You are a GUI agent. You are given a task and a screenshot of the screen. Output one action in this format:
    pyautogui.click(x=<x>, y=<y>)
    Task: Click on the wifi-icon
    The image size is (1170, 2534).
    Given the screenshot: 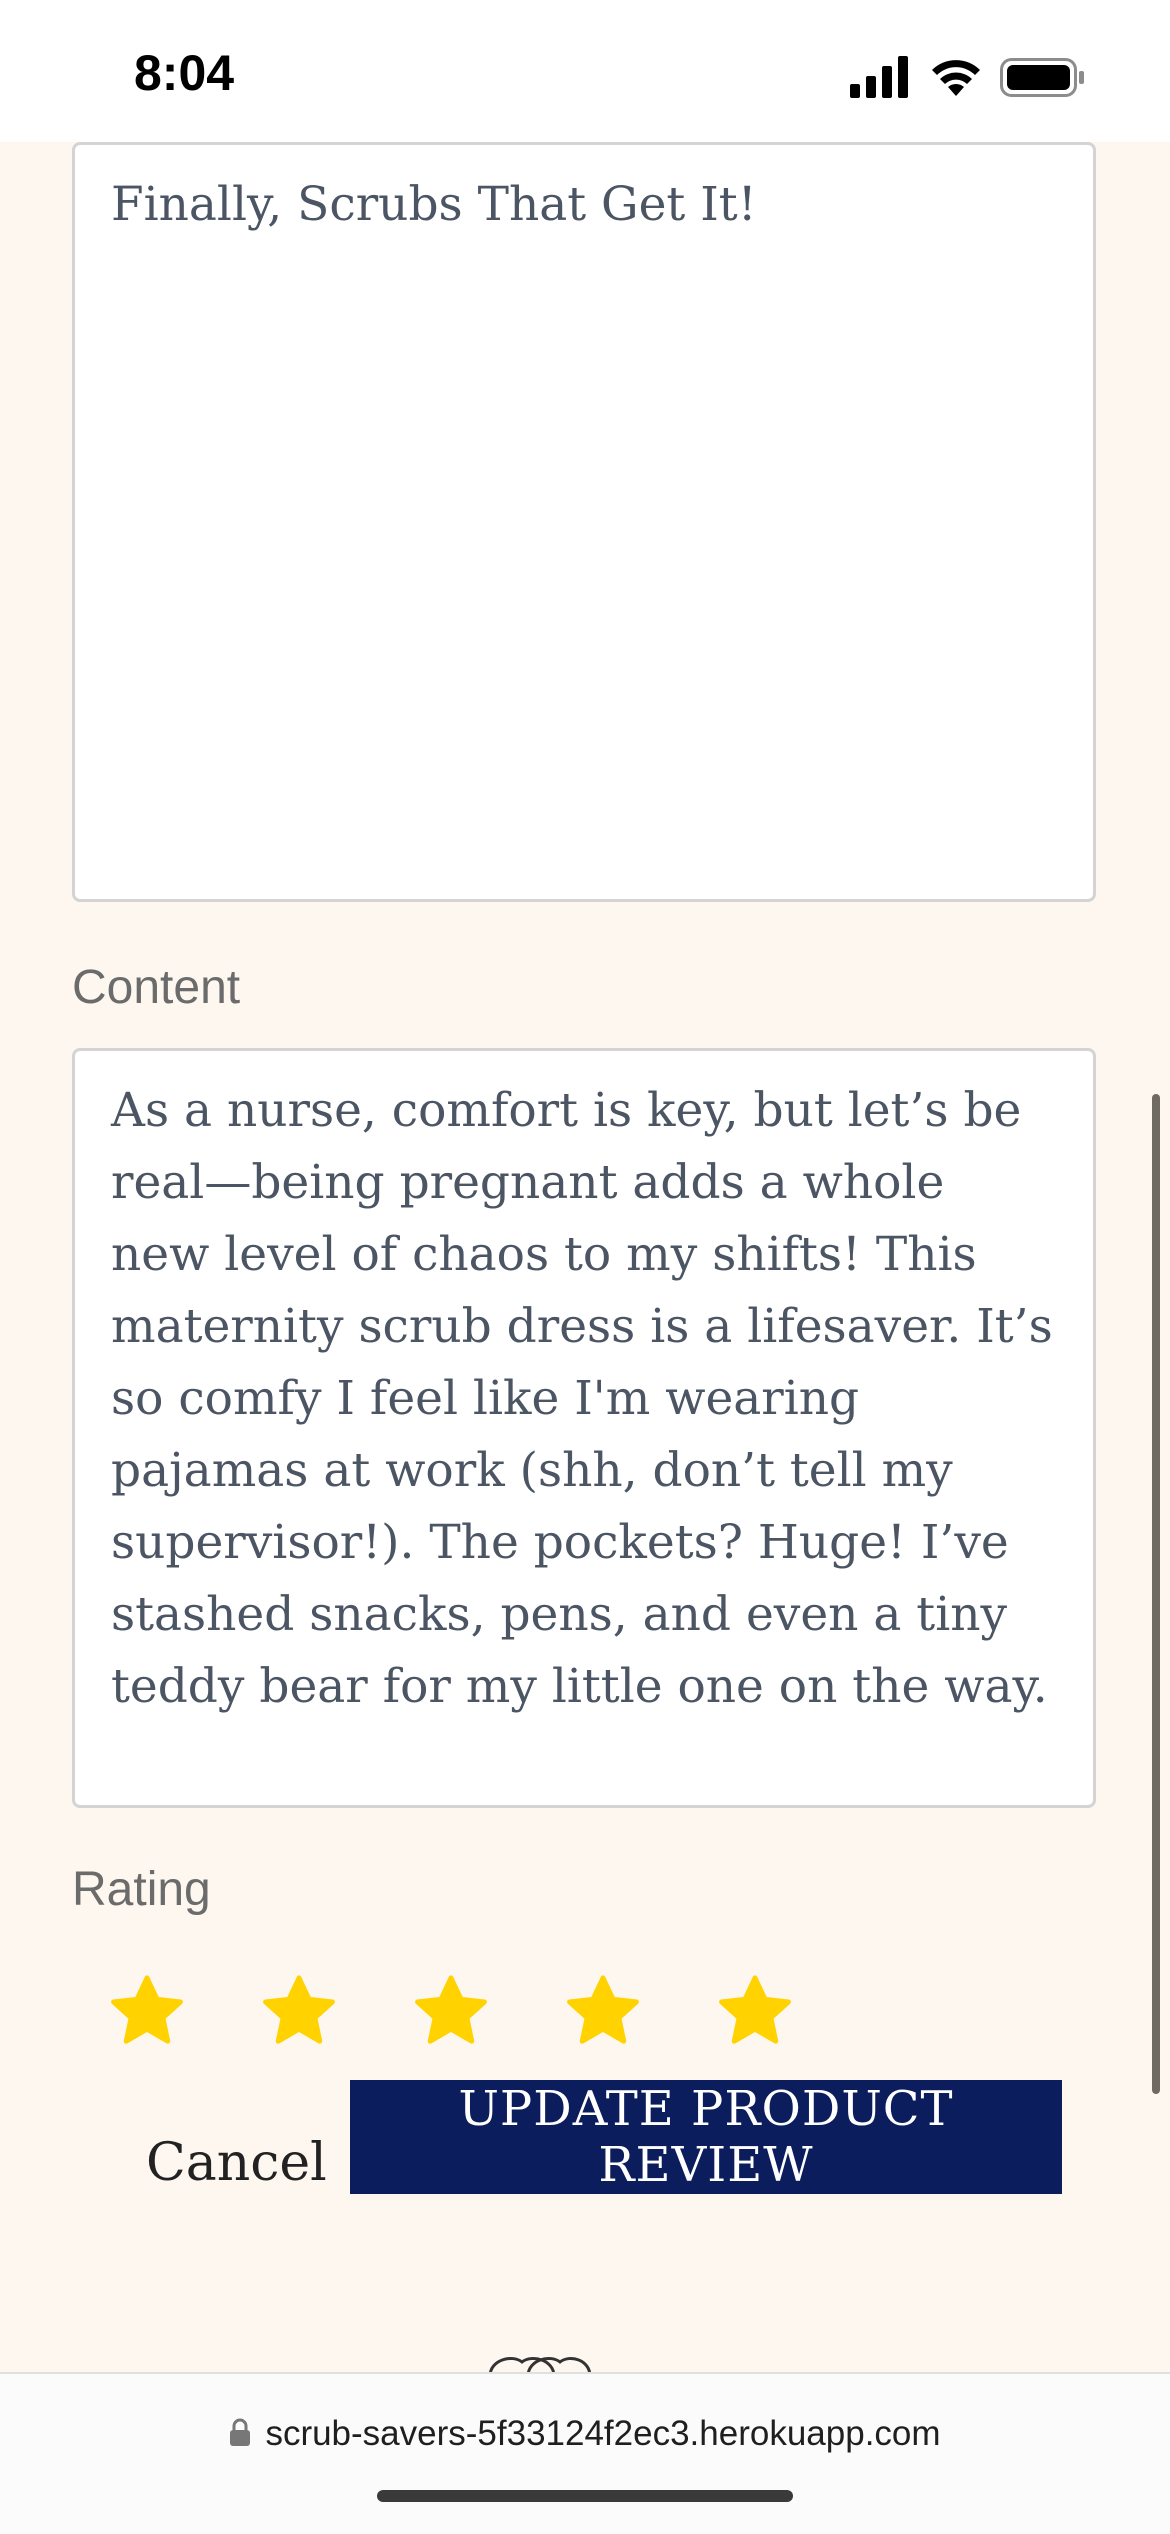 What is the action you would take?
    pyautogui.click(x=956, y=78)
    